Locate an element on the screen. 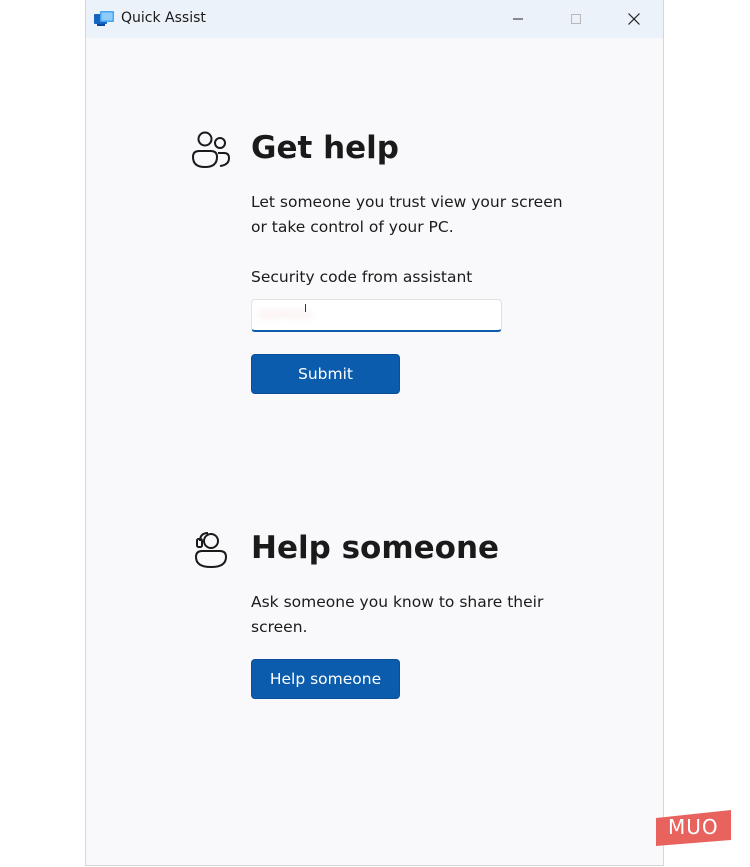 The image size is (750, 867). maximize-icon is located at coordinates (576, 19).